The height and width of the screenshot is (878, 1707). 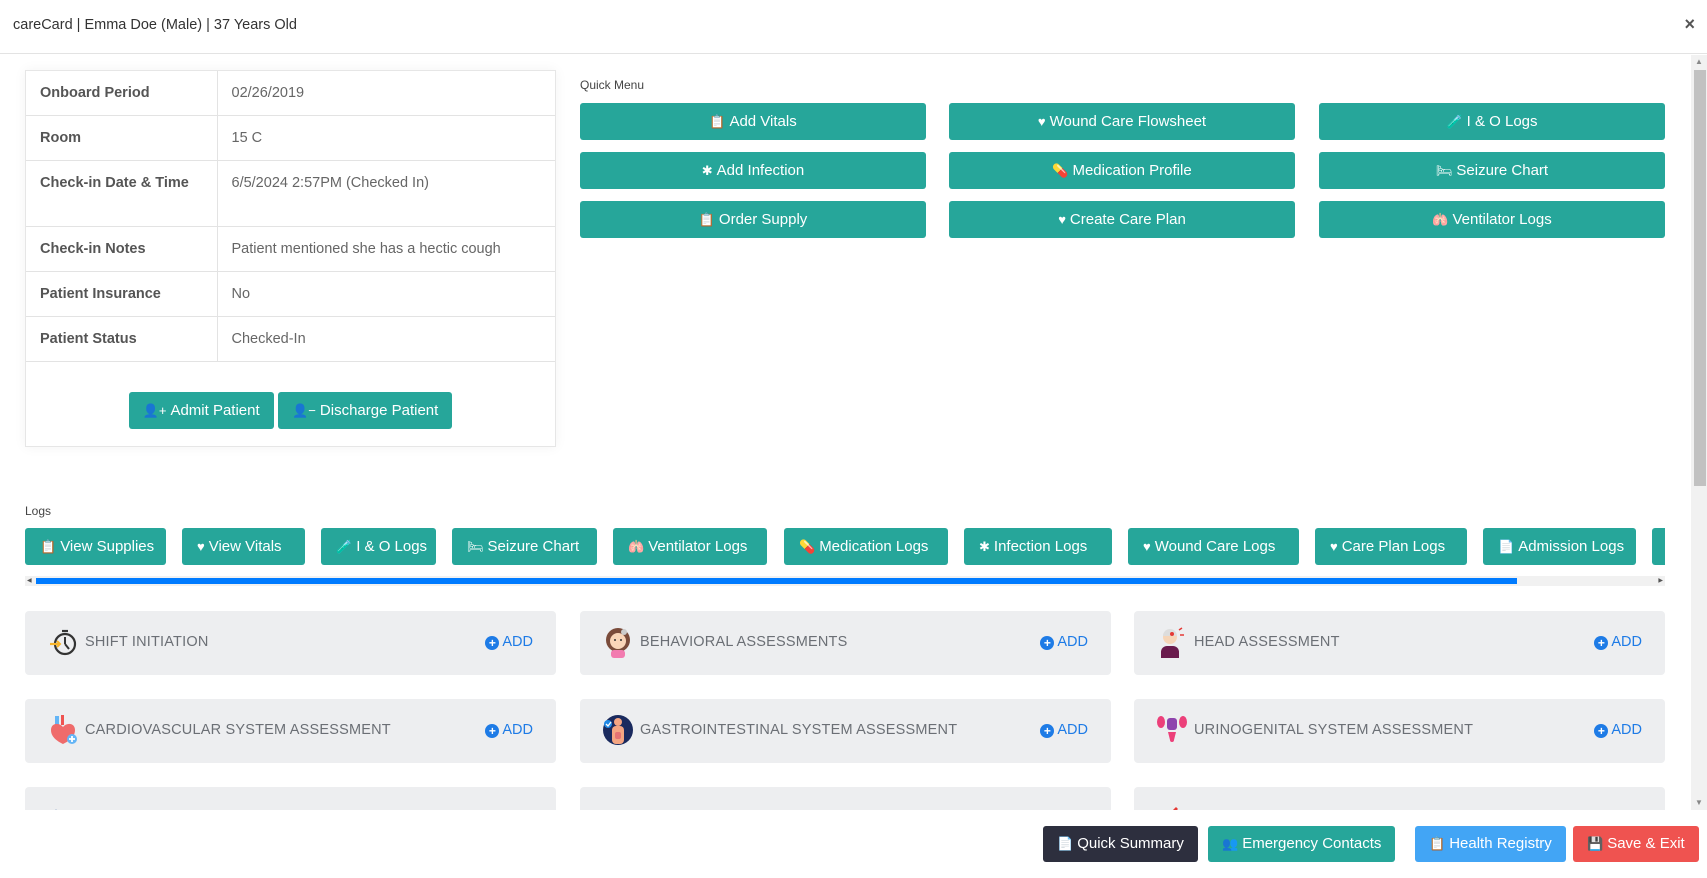 I want to click on info-label: Patient Status, so click(x=122, y=339).